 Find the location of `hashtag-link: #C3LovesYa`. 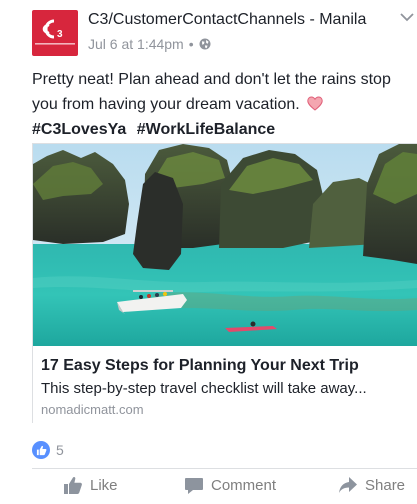

hashtag-link: #C3LovesYa is located at coordinates (79, 129).